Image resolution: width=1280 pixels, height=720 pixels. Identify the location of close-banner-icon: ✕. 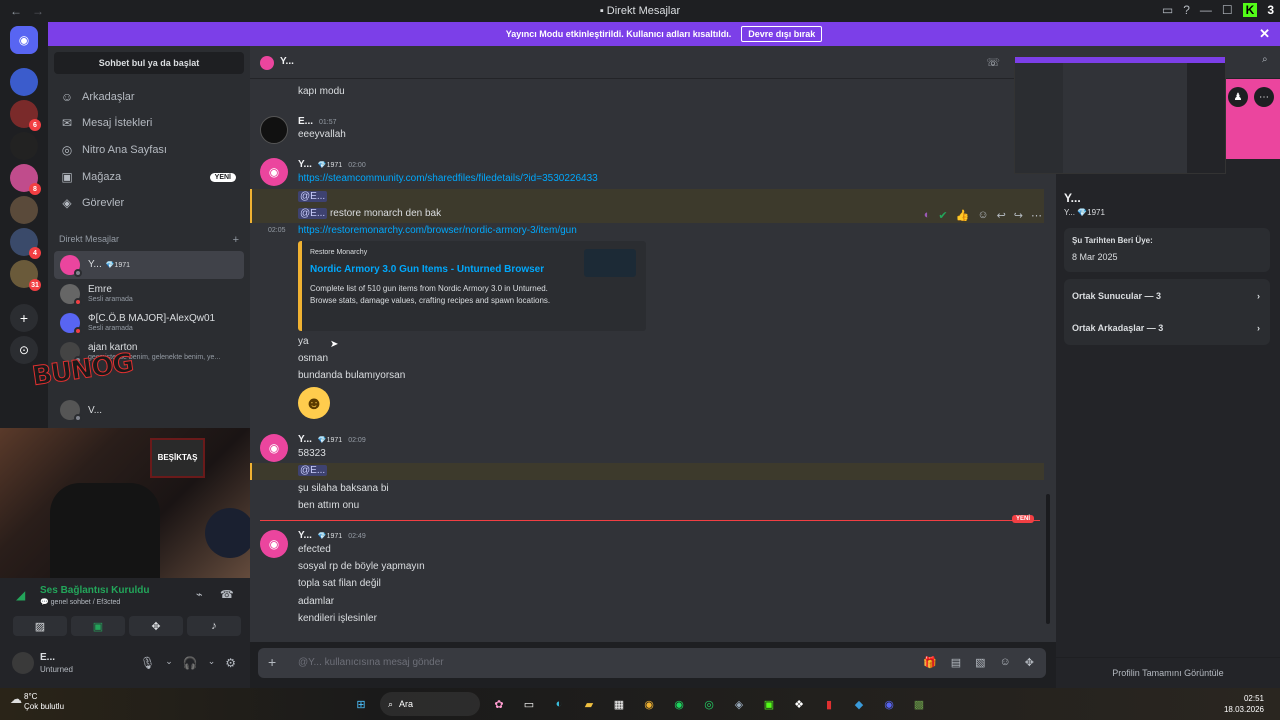
(1264, 34).